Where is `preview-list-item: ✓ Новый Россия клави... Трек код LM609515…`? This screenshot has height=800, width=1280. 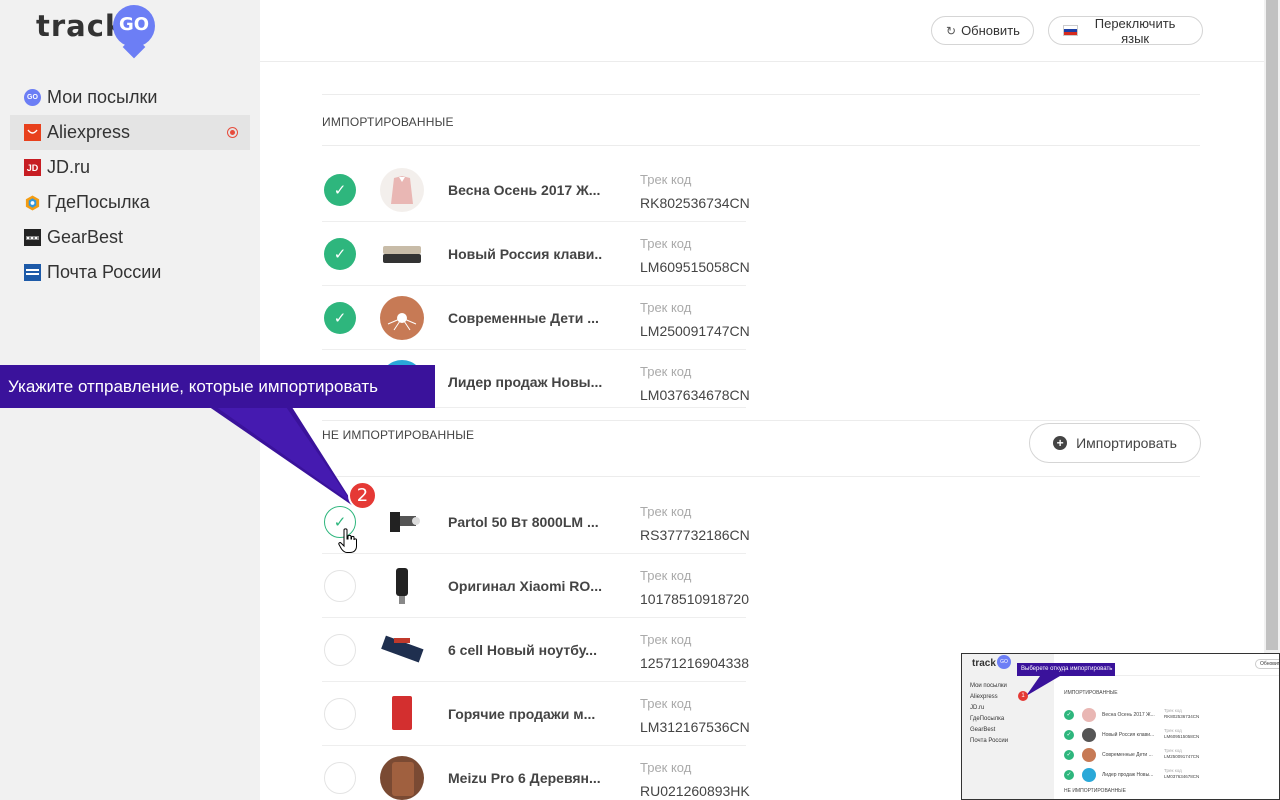
preview-list-item: ✓ Новый Россия клави... Трек код LM609515… is located at coordinates (1134, 736).